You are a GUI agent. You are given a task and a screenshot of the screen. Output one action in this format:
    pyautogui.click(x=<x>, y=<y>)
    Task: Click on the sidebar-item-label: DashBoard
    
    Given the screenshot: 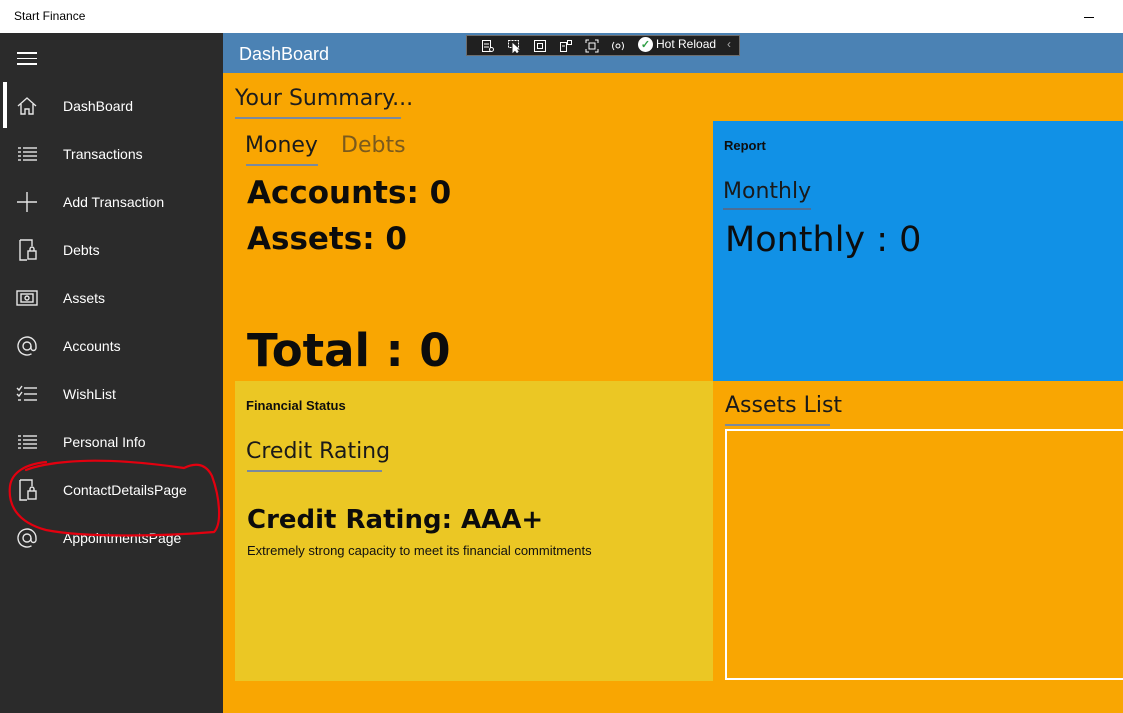 What is the action you would take?
    pyautogui.click(x=98, y=106)
    